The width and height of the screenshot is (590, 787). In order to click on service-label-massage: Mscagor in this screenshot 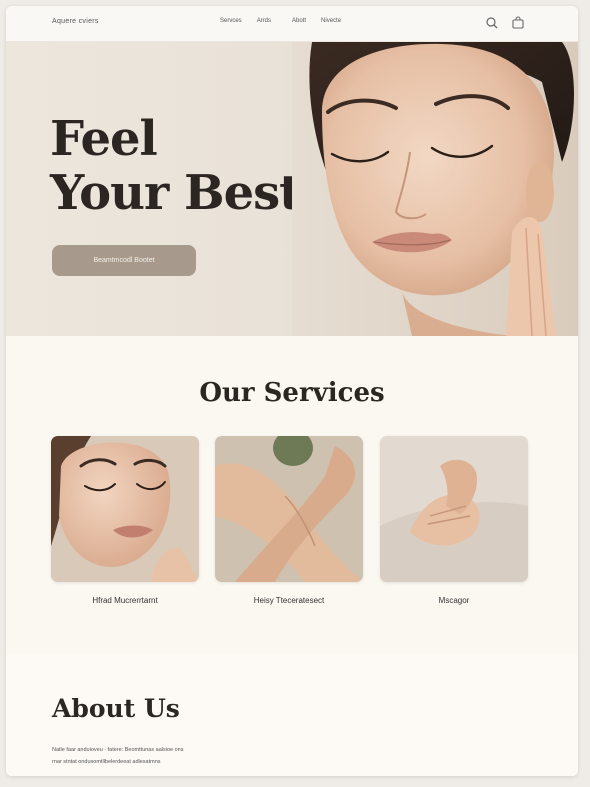, I will do `click(454, 600)`.